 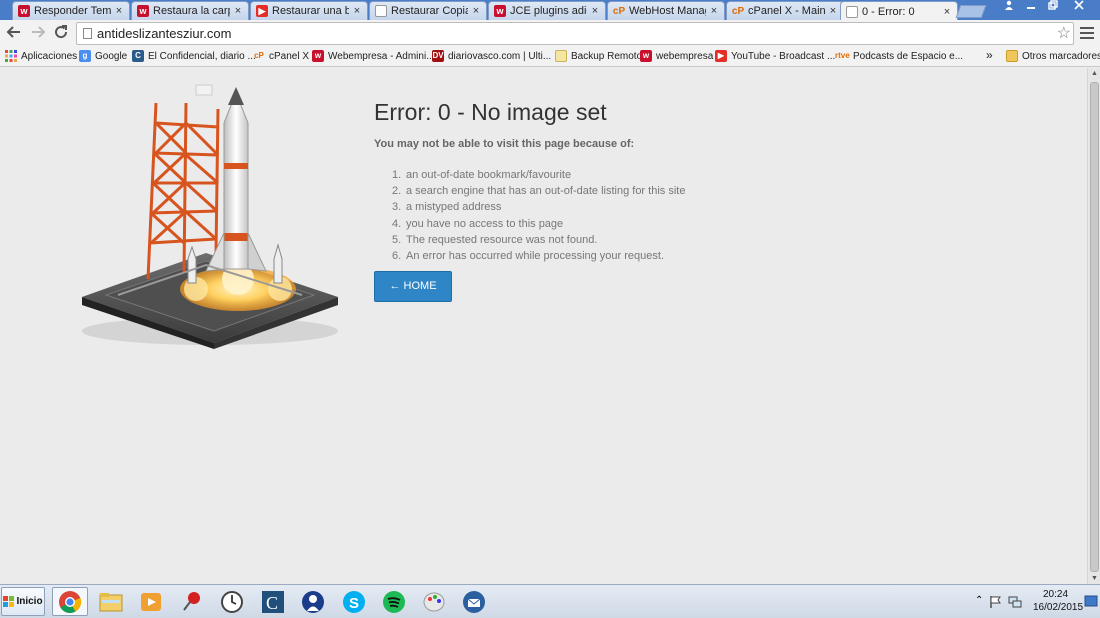 What do you see at coordinates (1061, 56) in the screenshot?
I see `bookmark-label: Otros marcadores` at bounding box center [1061, 56].